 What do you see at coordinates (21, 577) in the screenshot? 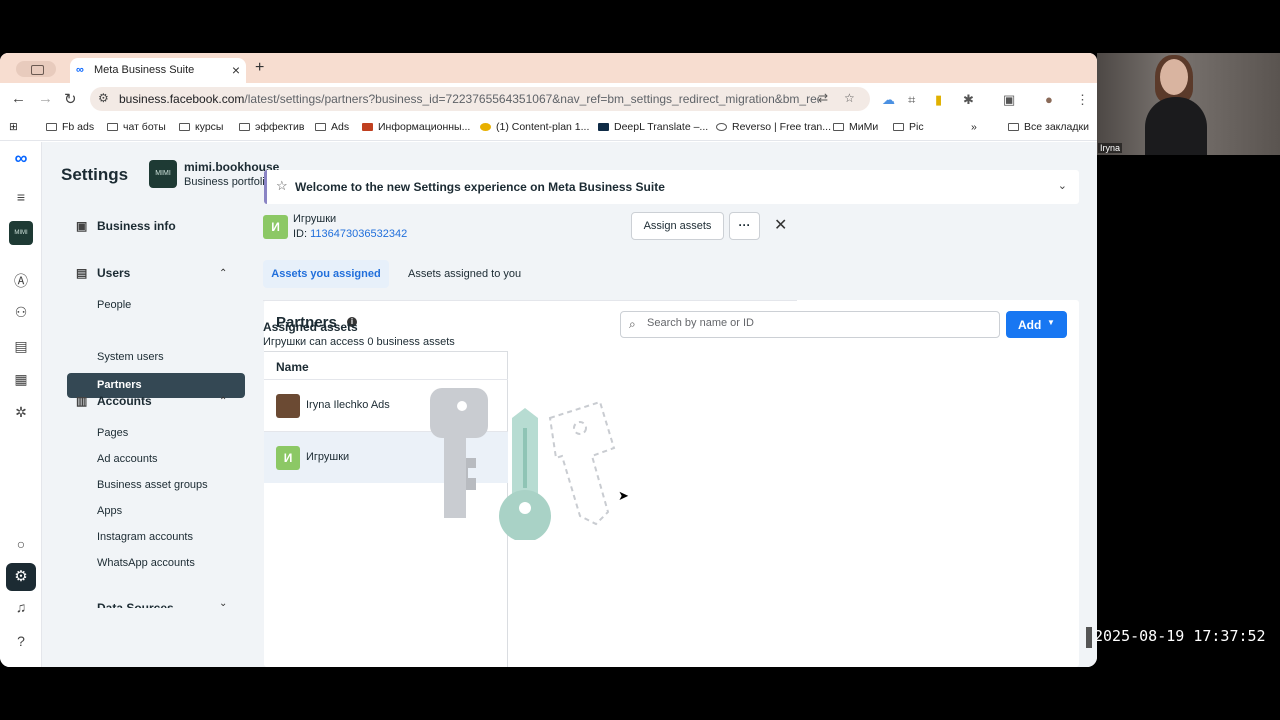
I see `settings-gear-icon: ⚙` at bounding box center [21, 577].